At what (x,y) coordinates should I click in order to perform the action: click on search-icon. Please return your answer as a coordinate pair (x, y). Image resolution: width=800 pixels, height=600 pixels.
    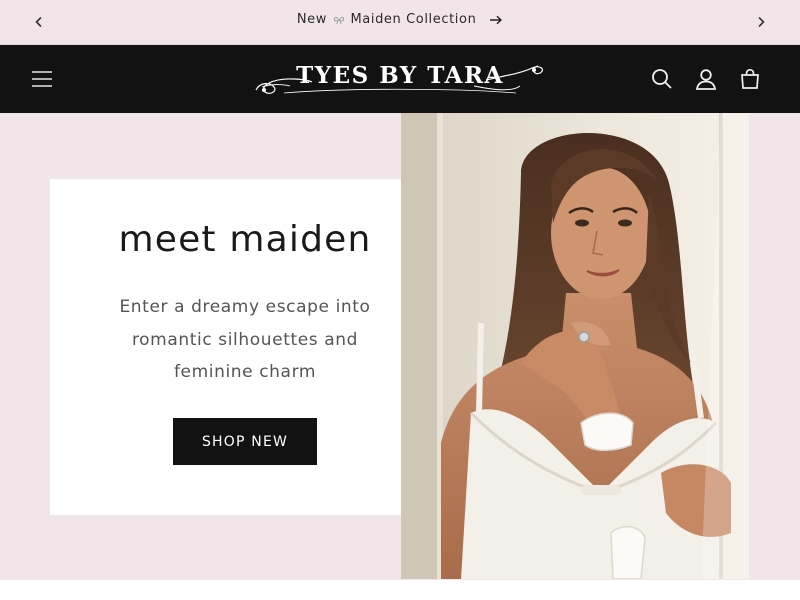
    Looking at the image, I should click on (662, 79).